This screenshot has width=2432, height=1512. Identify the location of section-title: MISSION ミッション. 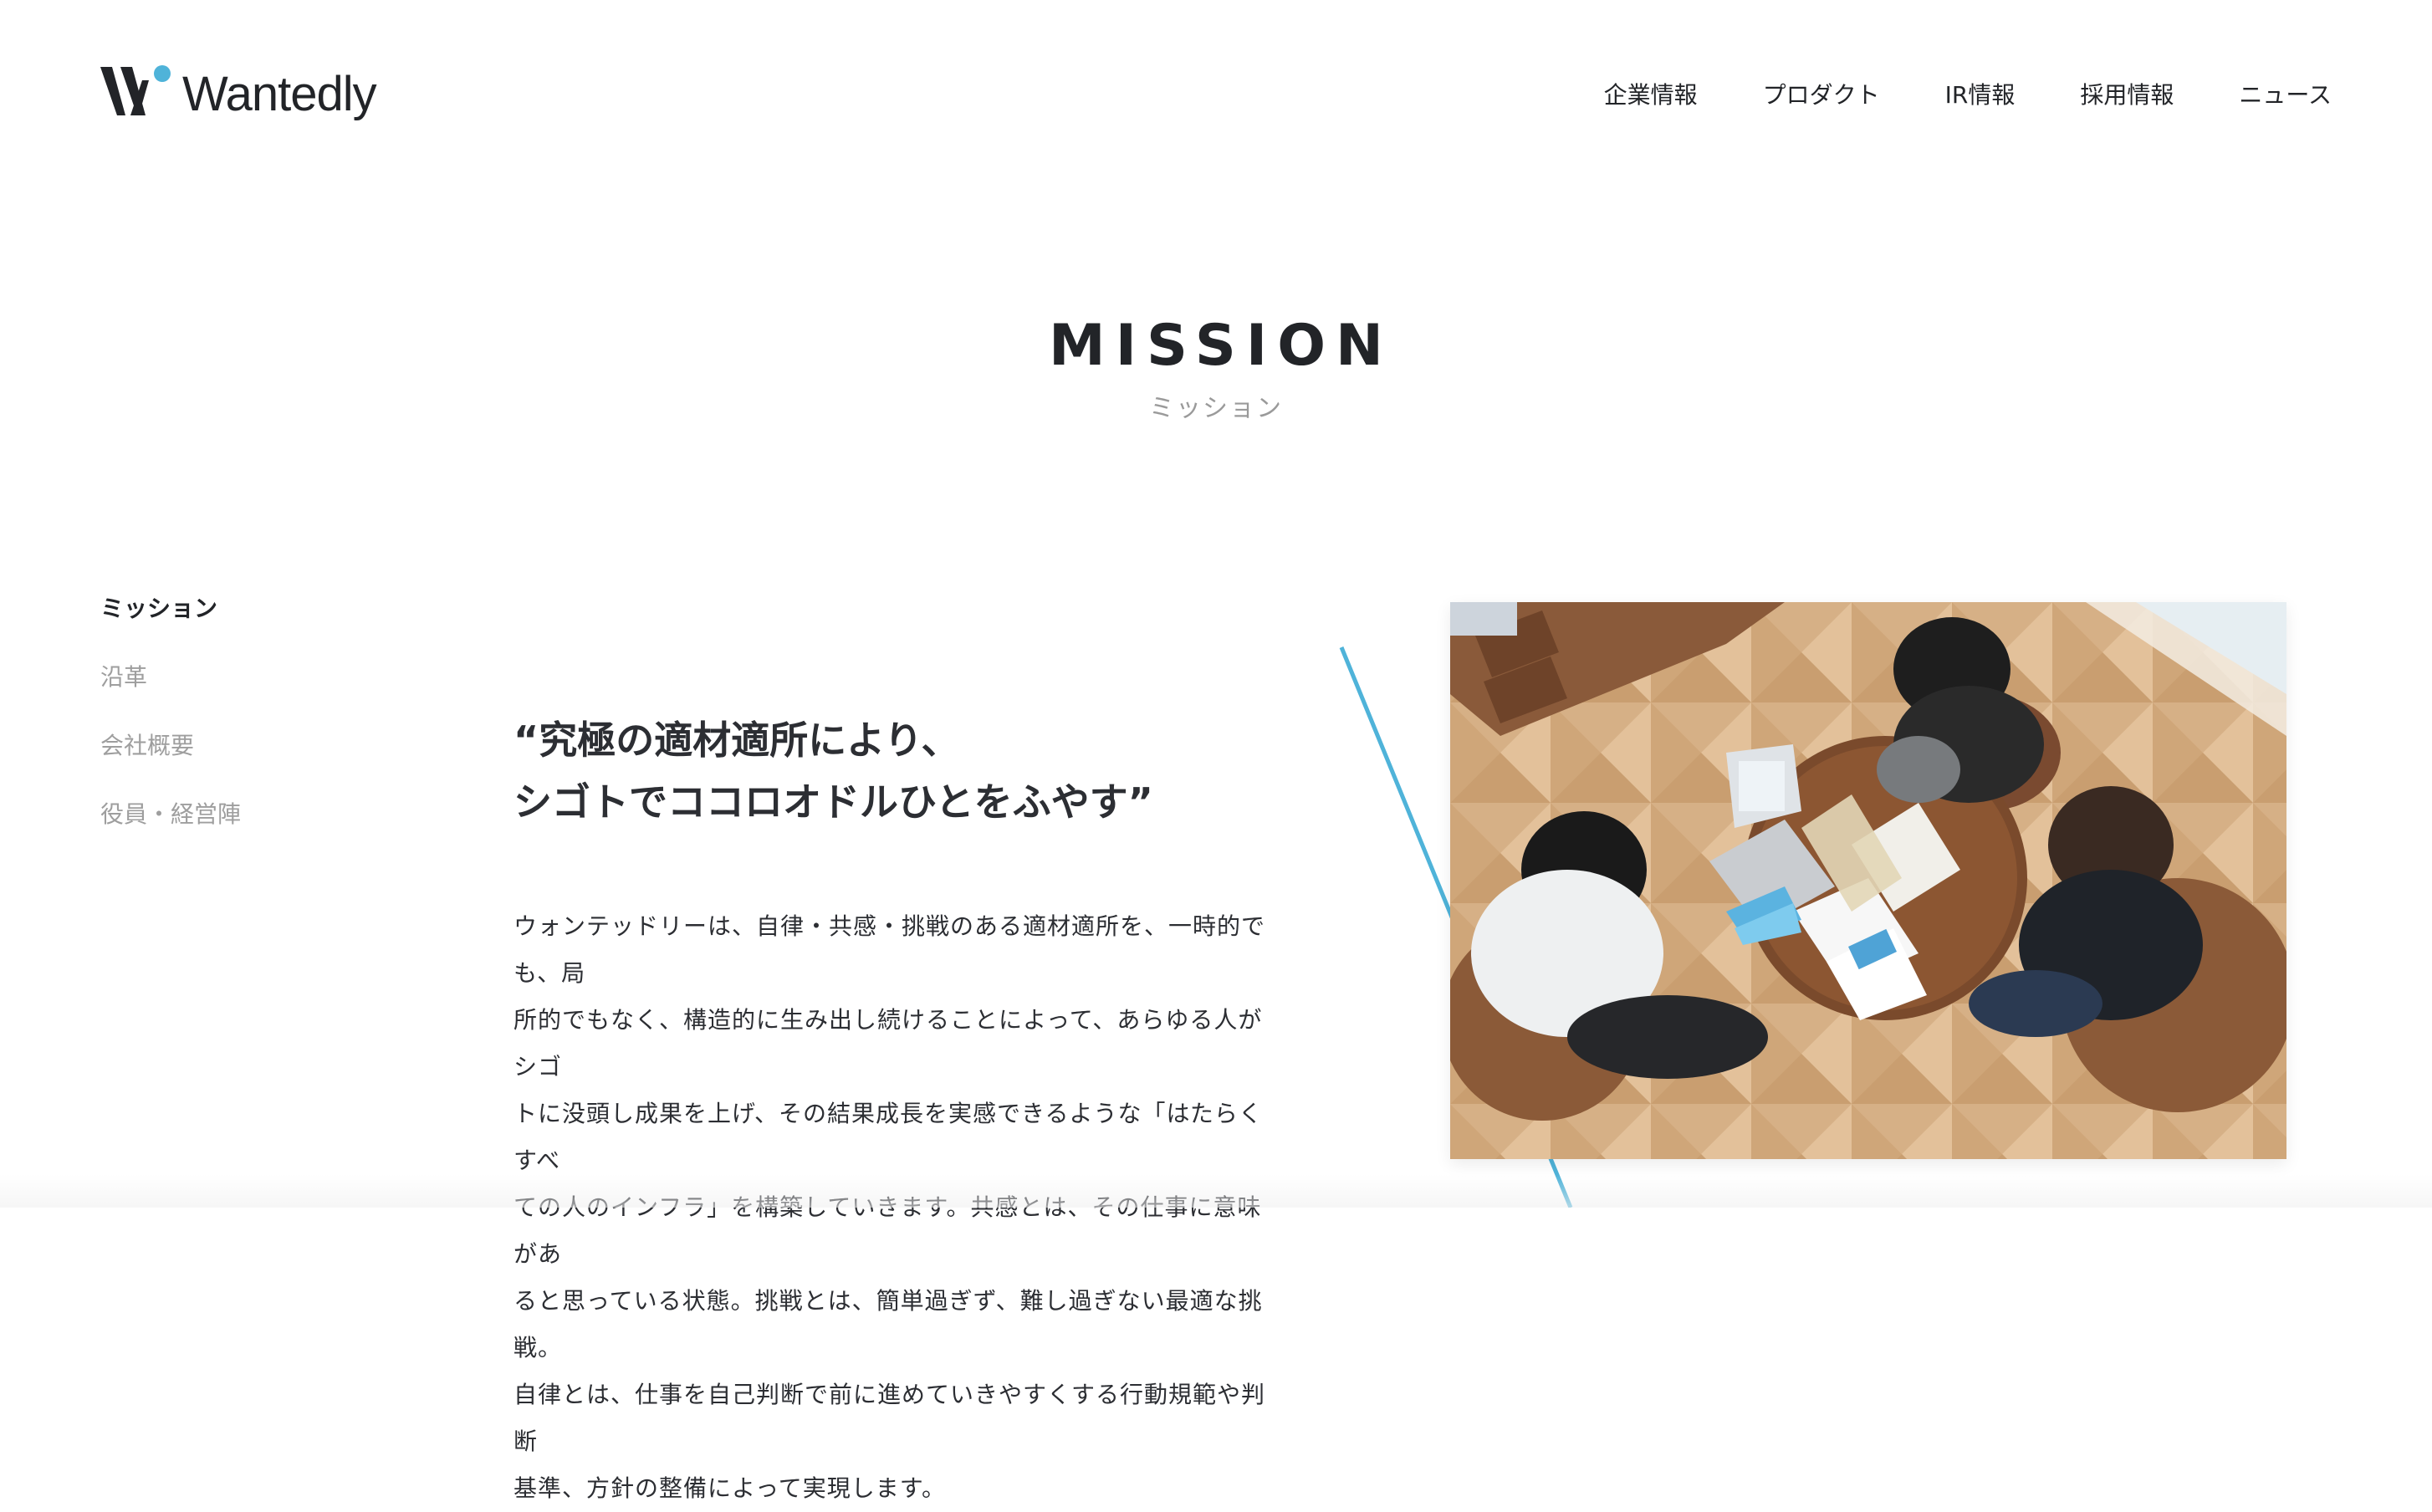
(1216, 369).